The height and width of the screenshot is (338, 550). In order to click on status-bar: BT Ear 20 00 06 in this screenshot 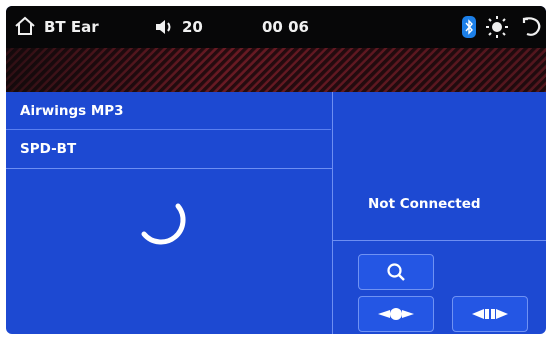, I will do `click(276, 27)`.